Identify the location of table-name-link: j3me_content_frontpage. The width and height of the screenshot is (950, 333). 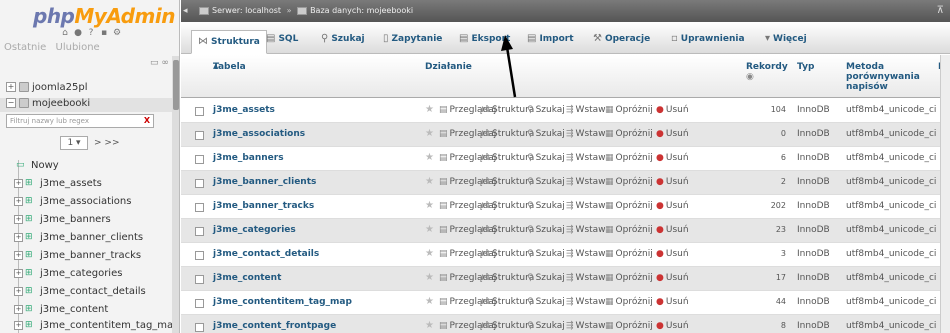
(274, 326).